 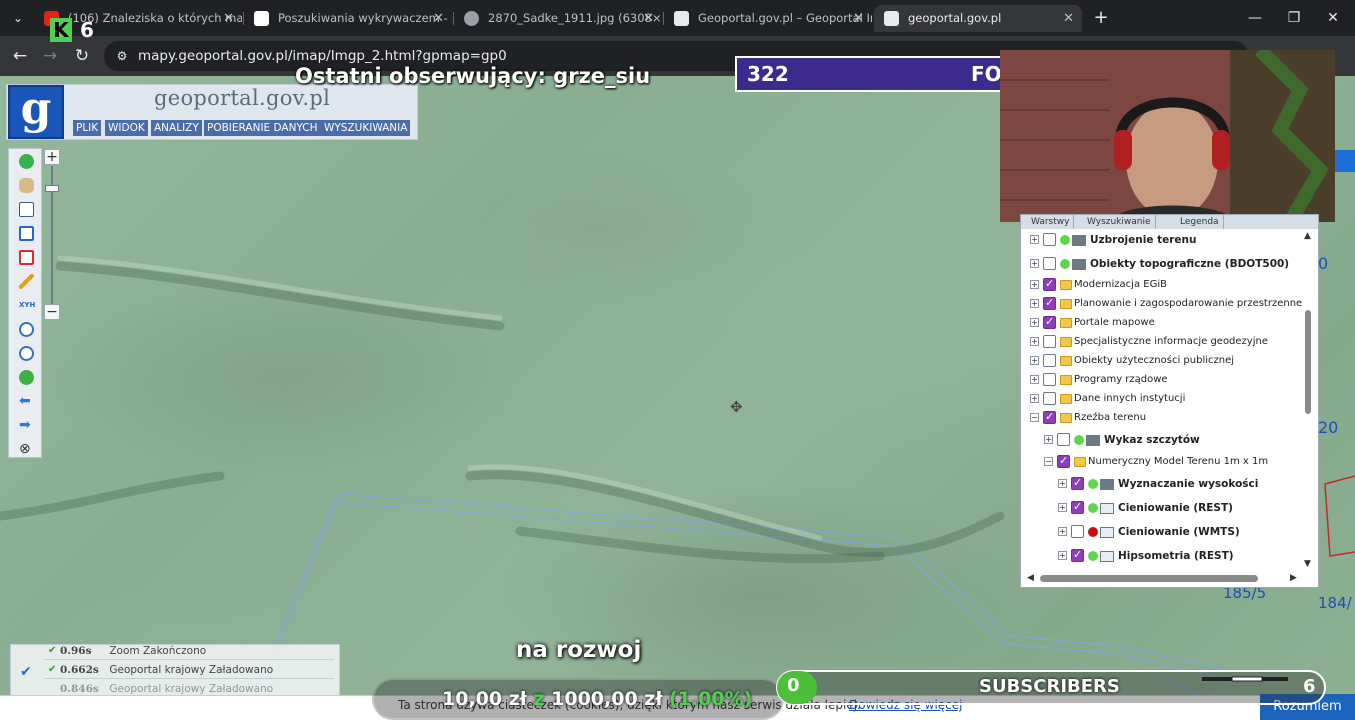 I want to click on back-arrow-icon: ⬅, so click(x=26, y=401).